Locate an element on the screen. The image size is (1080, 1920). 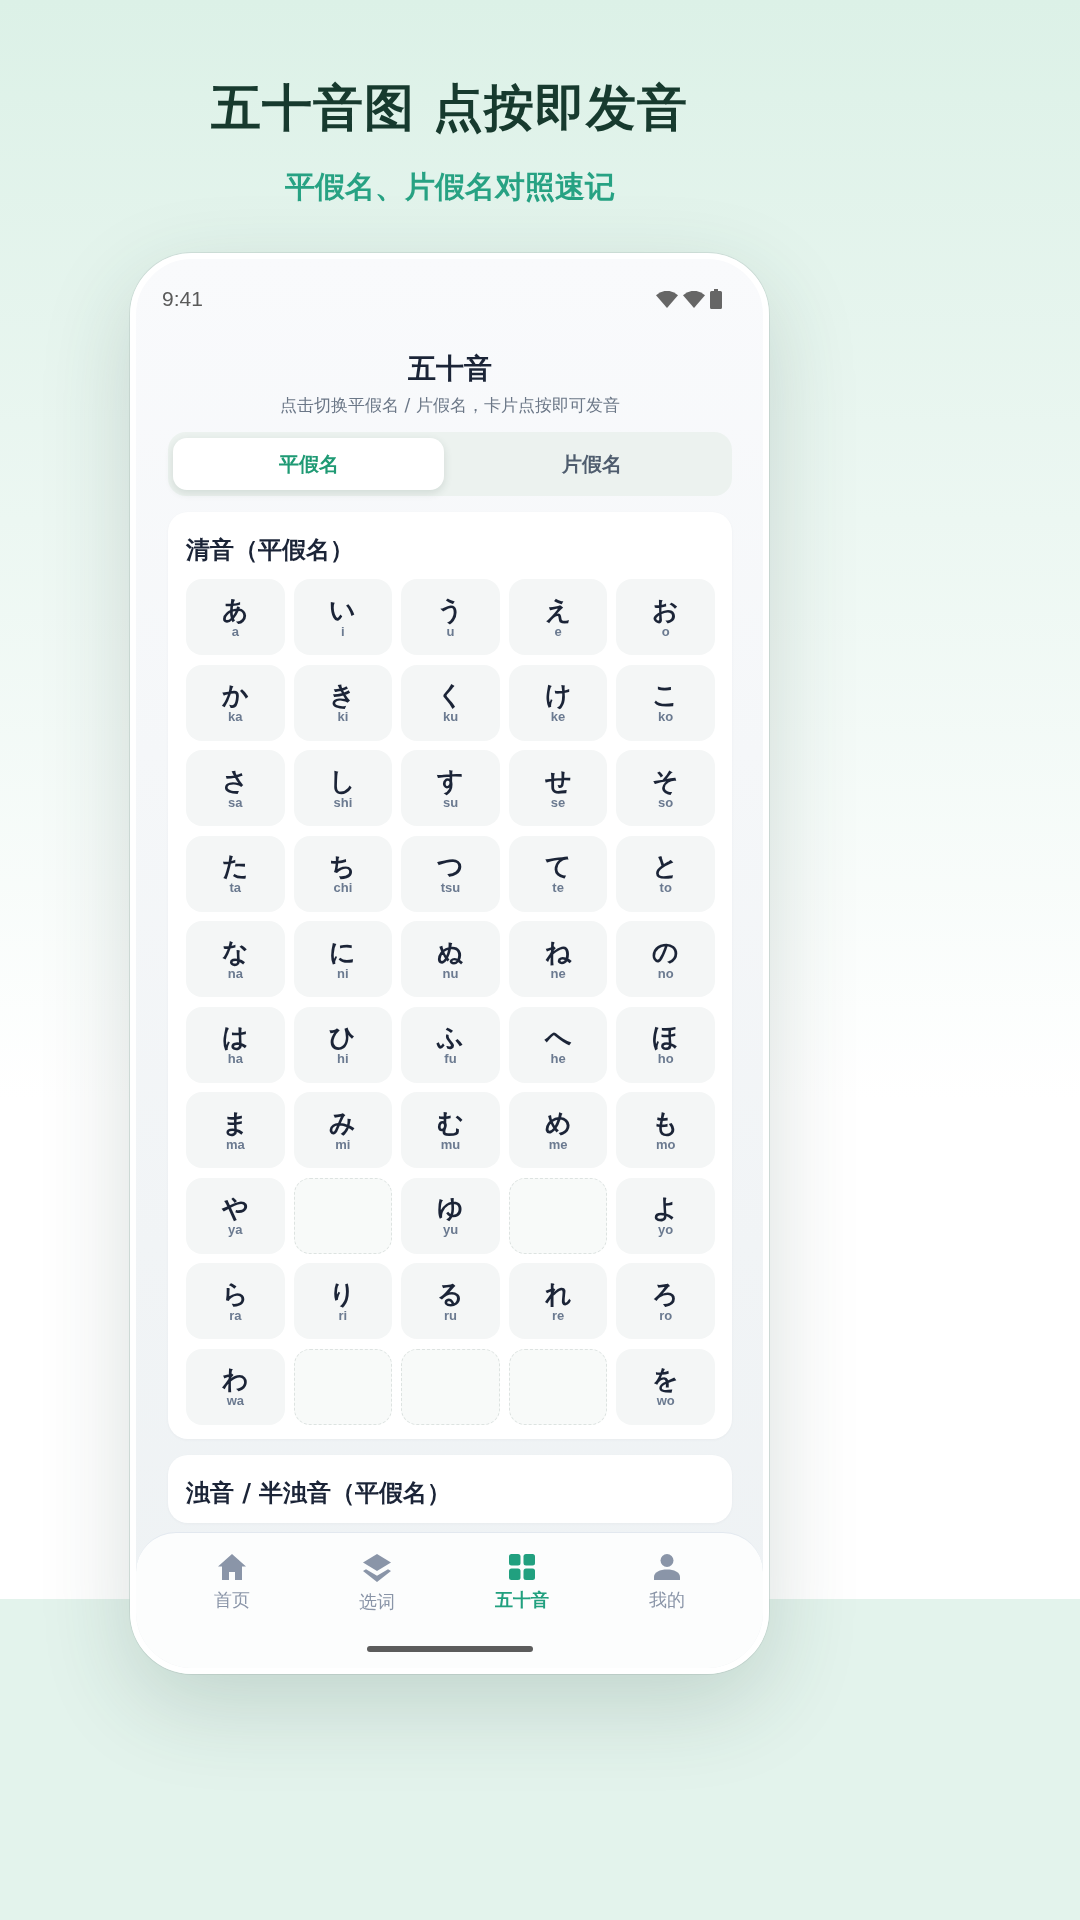
kana-card: え e is located at coordinates (558, 617).